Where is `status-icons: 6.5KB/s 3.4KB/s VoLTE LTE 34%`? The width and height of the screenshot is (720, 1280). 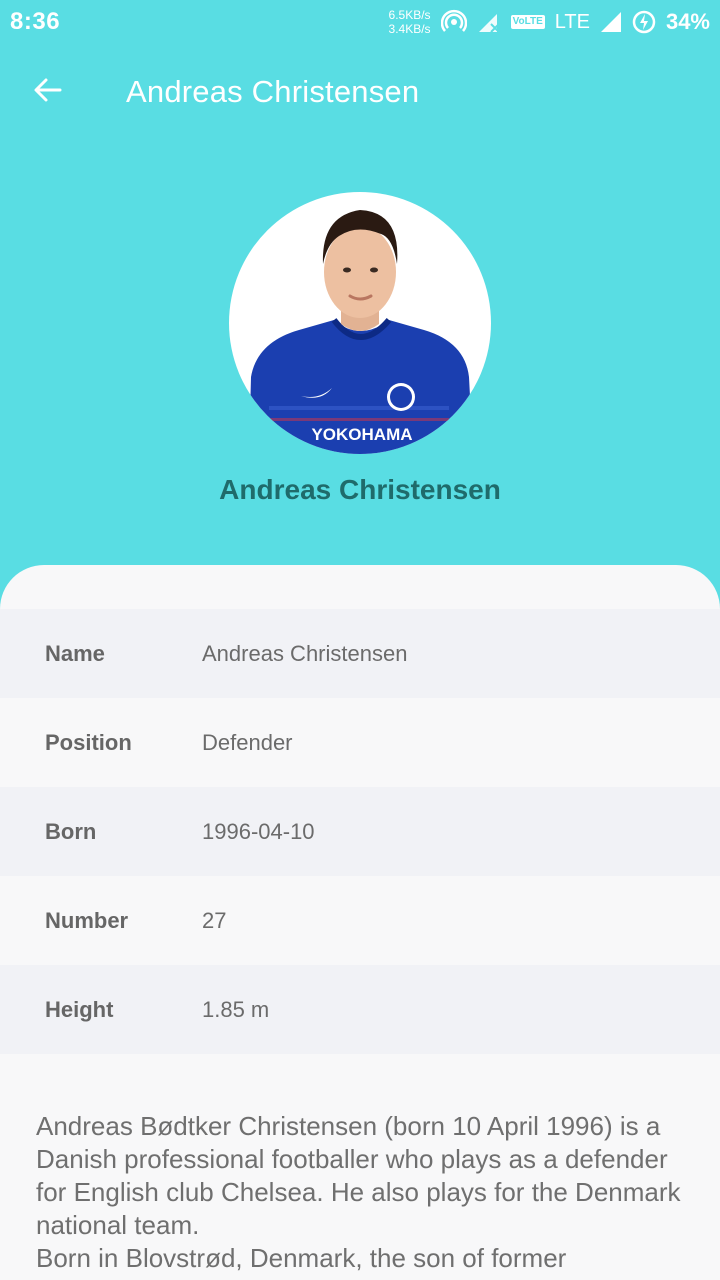 status-icons: 6.5KB/s 3.4KB/s VoLTE LTE 34% is located at coordinates (549, 22).